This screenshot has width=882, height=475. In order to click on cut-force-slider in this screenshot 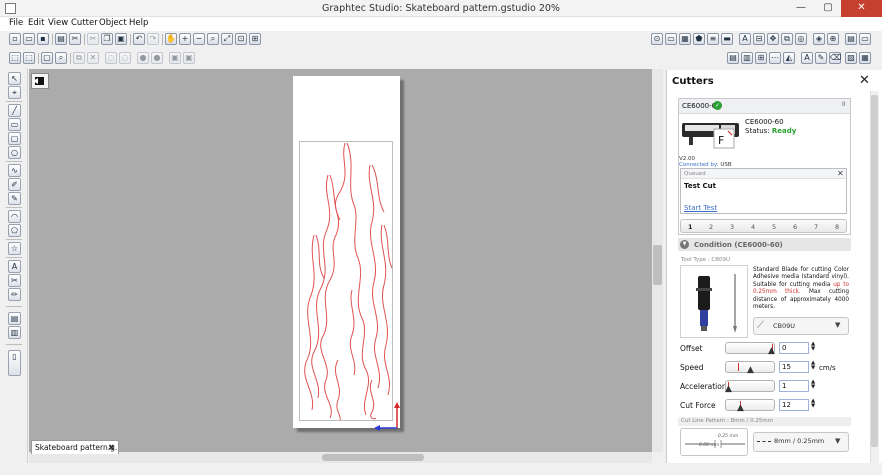, I will do `click(750, 405)`.